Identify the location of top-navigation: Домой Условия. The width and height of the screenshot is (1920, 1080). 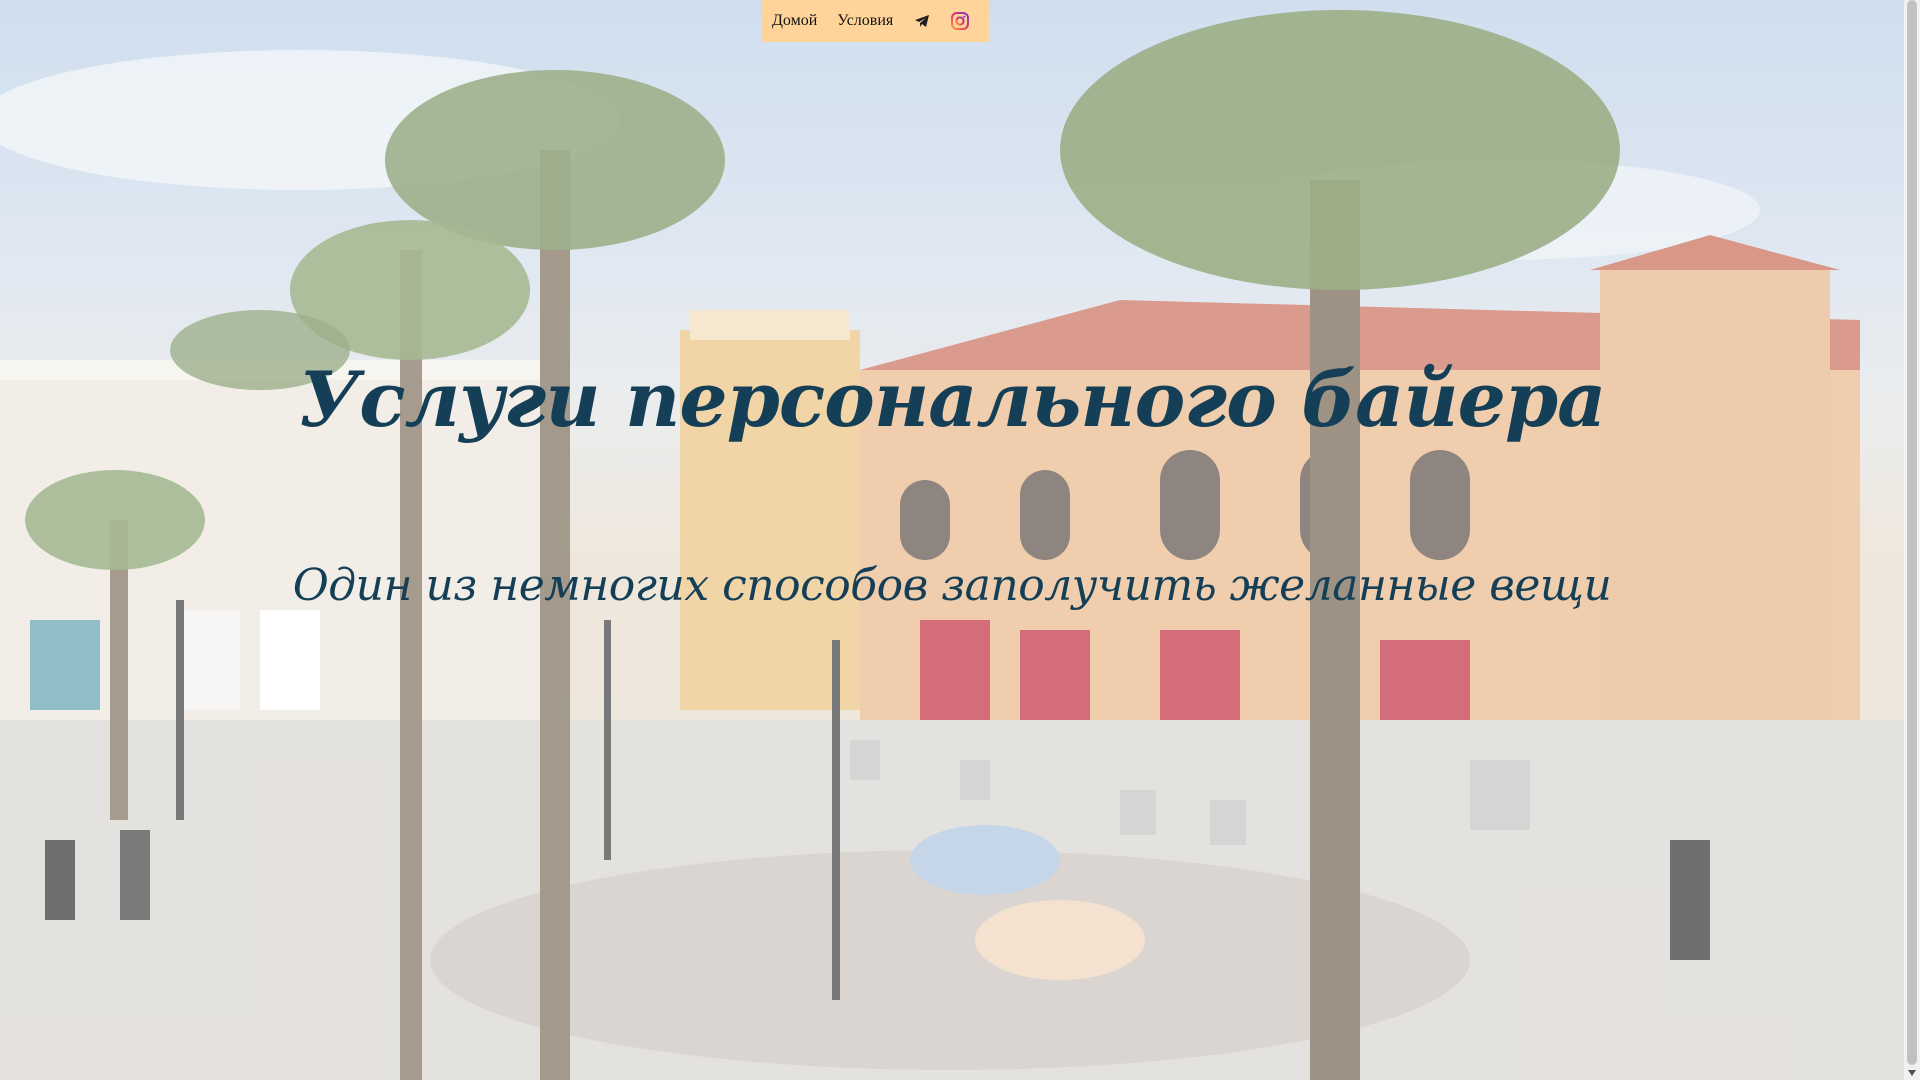
(875, 21).